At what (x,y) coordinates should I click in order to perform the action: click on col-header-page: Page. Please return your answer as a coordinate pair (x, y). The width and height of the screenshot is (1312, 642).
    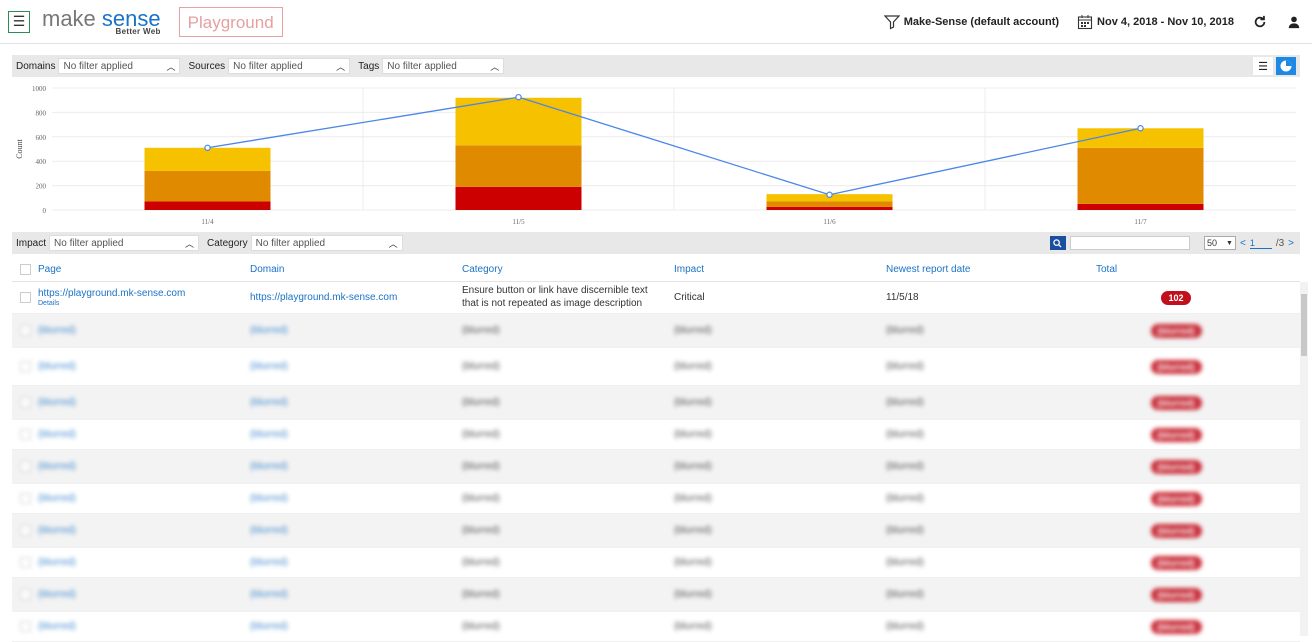
    Looking at the image, I should click on (144, 269).